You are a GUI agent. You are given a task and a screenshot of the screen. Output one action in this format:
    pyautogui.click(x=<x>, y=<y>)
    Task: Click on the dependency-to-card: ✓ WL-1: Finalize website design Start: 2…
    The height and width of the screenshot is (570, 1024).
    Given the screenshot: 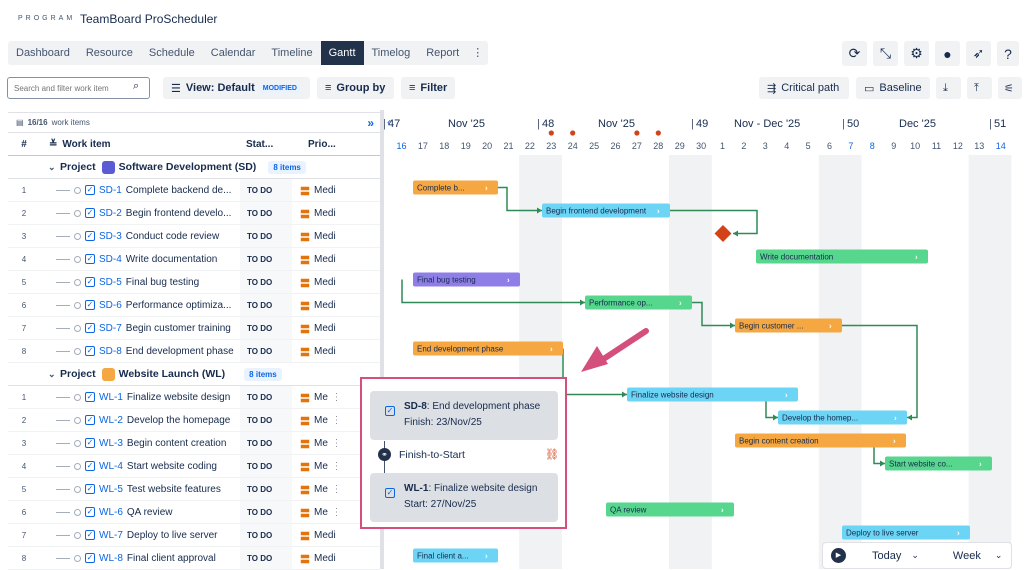 What is the action you would take?
    pyautogui.click(x=464, y=497)
    